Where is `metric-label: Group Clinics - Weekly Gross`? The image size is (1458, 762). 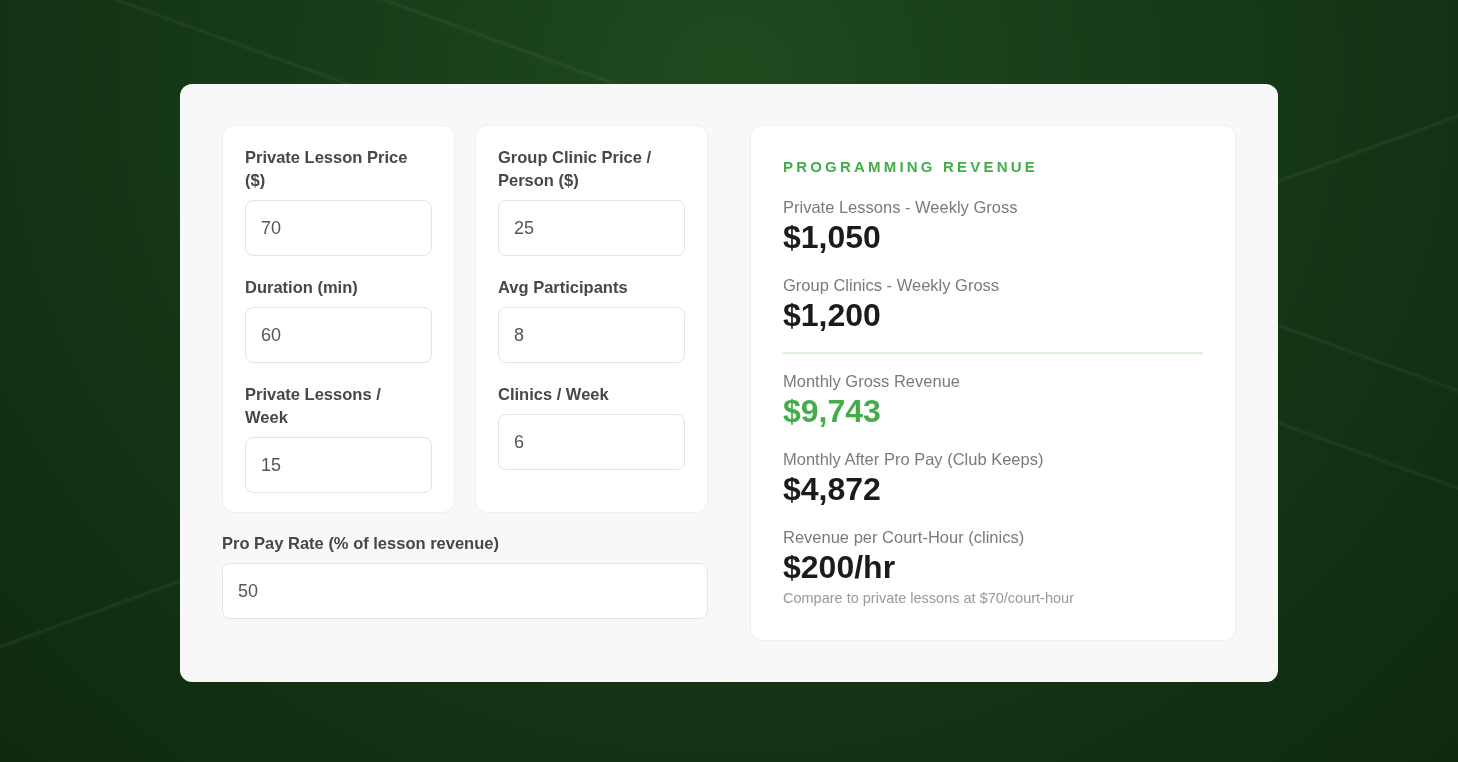
metric-label: Group Clinics - Weekly Gross is located at coordinates (891, 285).